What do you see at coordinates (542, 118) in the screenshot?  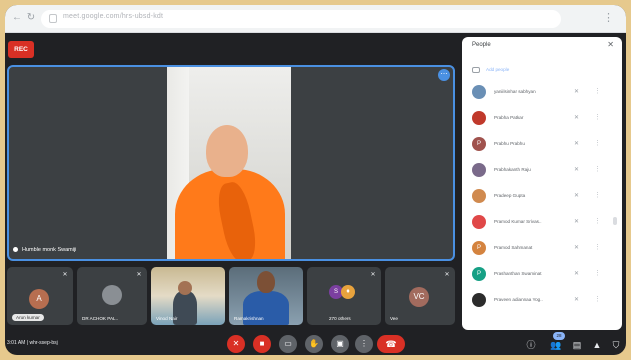 I see `list-item: Prabha Patkar ✕ ⋮` at bounding box center [542, 118].